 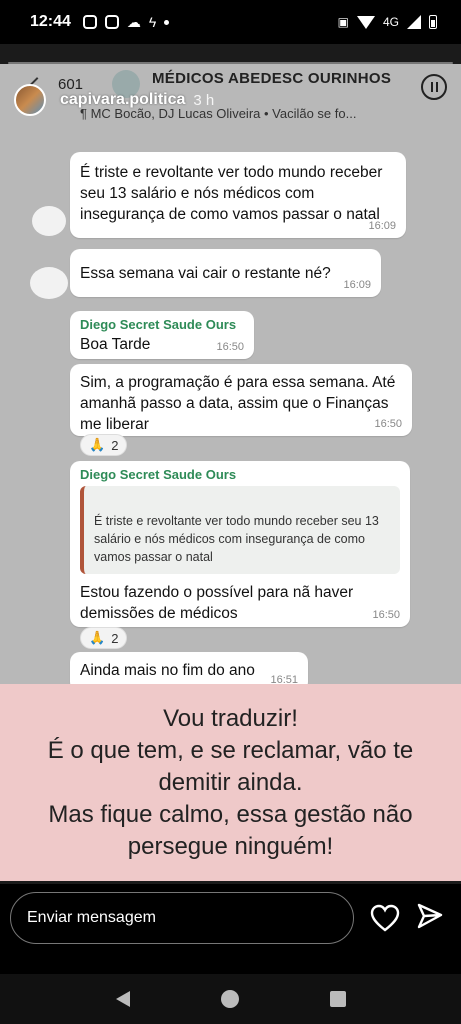 What do you see at coordinates (430, 916) in the screenshot?
I see `send-icon` at bounding box center [430, 916].